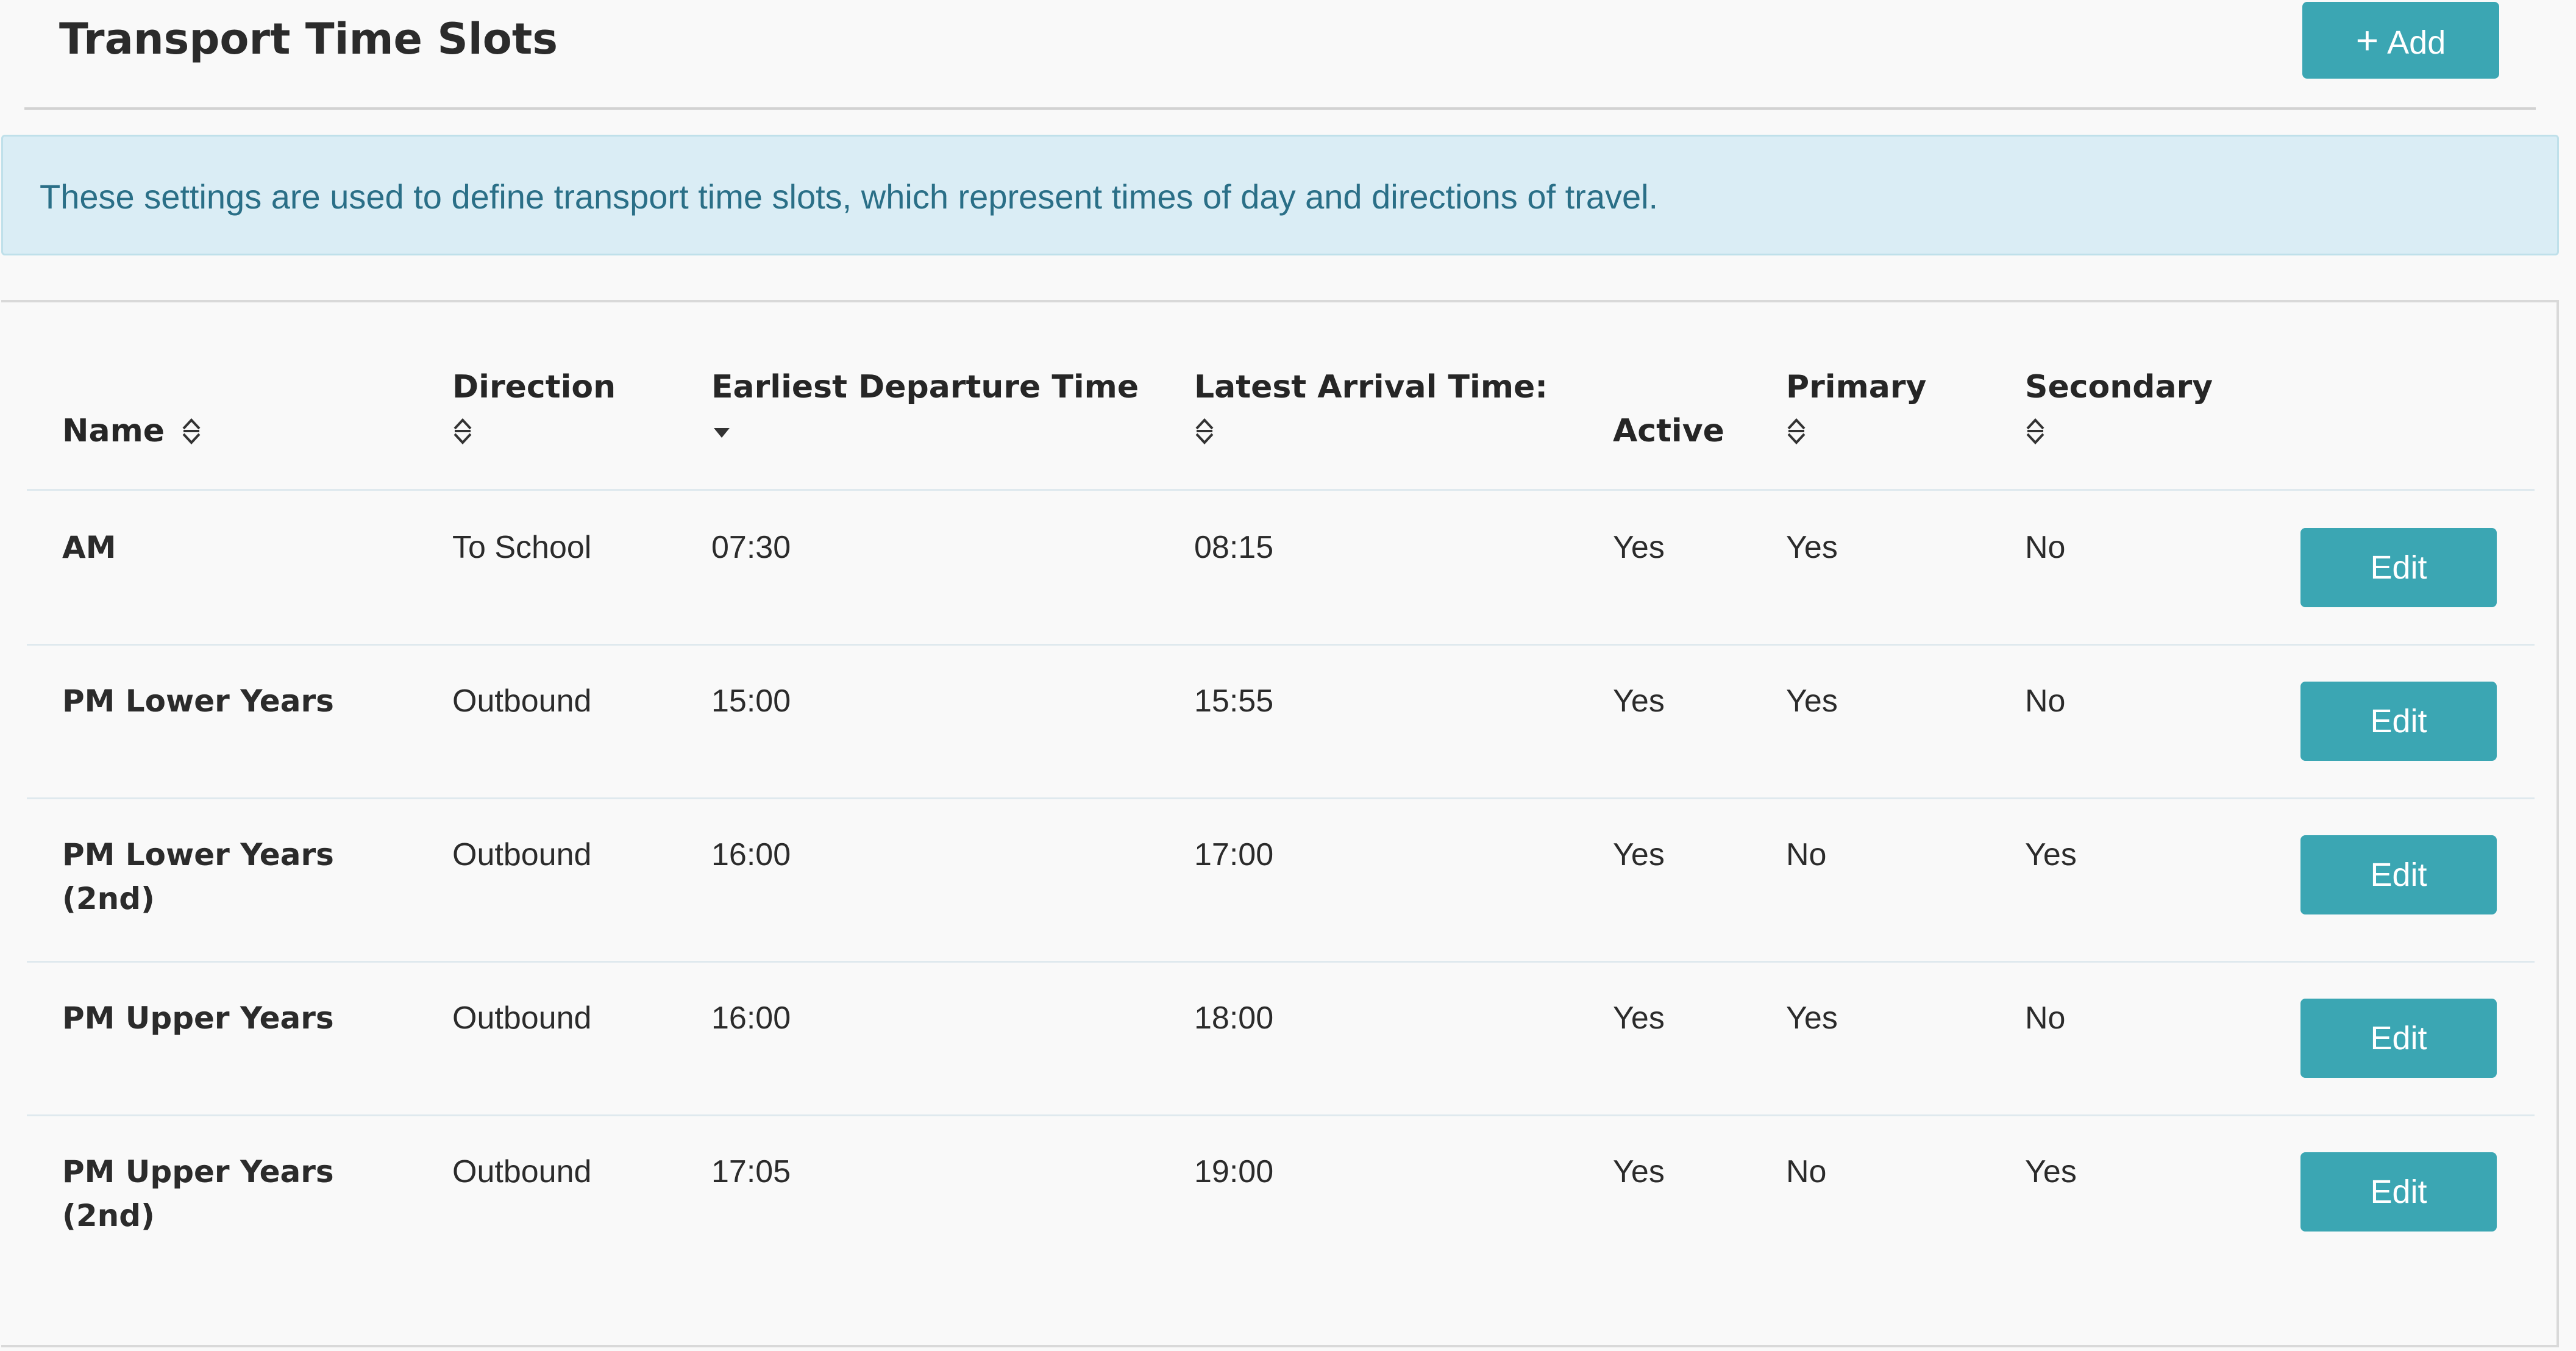  What do you see at coordinates (1234, 701) in the screenshot?
I see `row-arrival: 15:55` at bounding box center [1234, 701].